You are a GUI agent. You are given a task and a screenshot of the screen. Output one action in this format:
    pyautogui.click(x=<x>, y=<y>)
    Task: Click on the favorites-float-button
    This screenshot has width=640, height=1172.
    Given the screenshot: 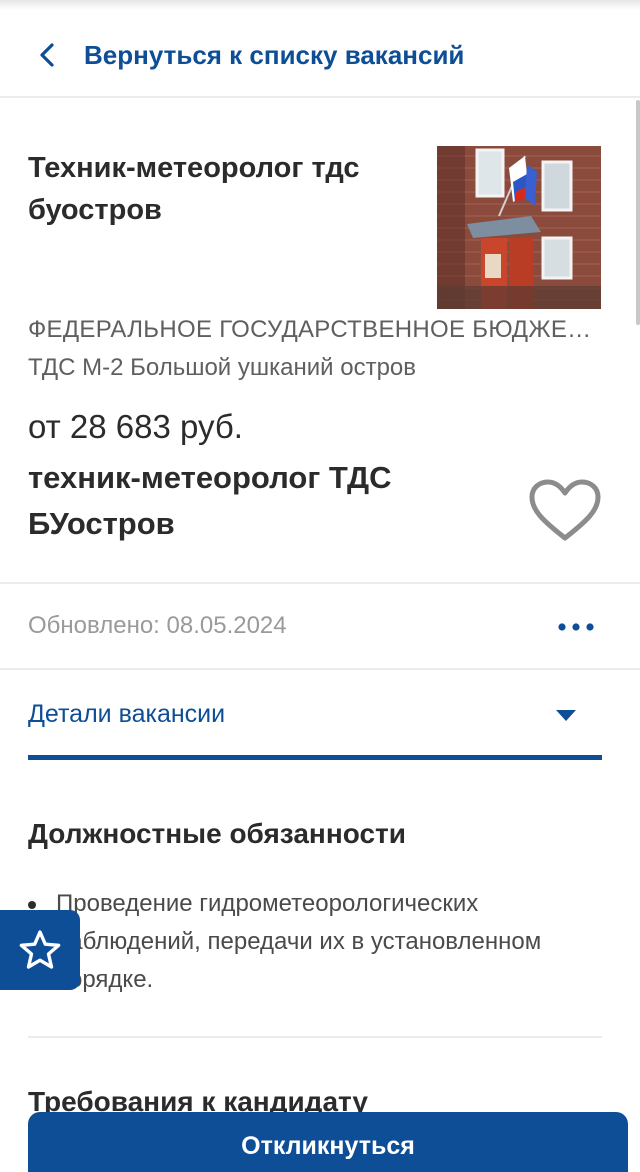 What is the action you would take?
    pyautogui.click(x=40, y=950)
    